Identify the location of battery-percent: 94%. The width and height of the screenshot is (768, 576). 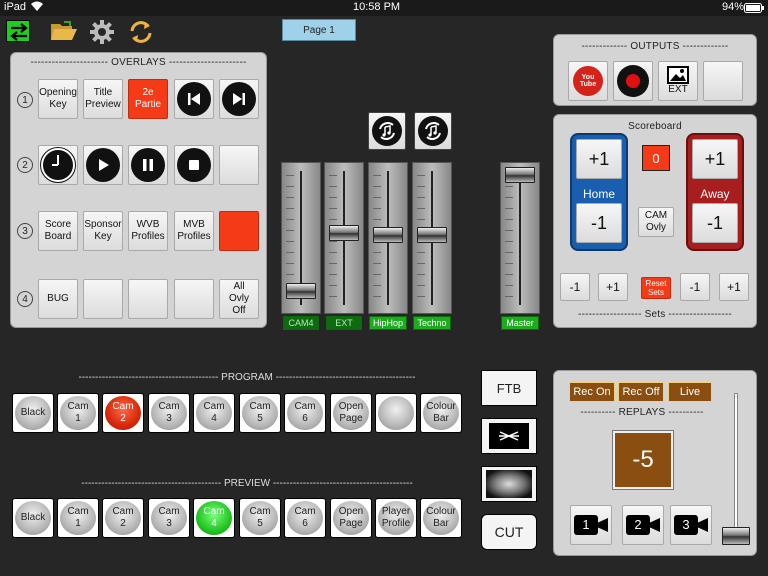
(733, 7).